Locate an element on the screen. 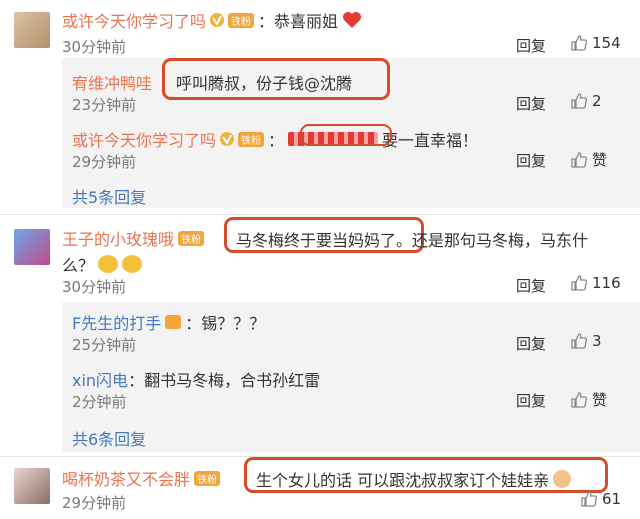  divider is located at coordinates (320, 214).